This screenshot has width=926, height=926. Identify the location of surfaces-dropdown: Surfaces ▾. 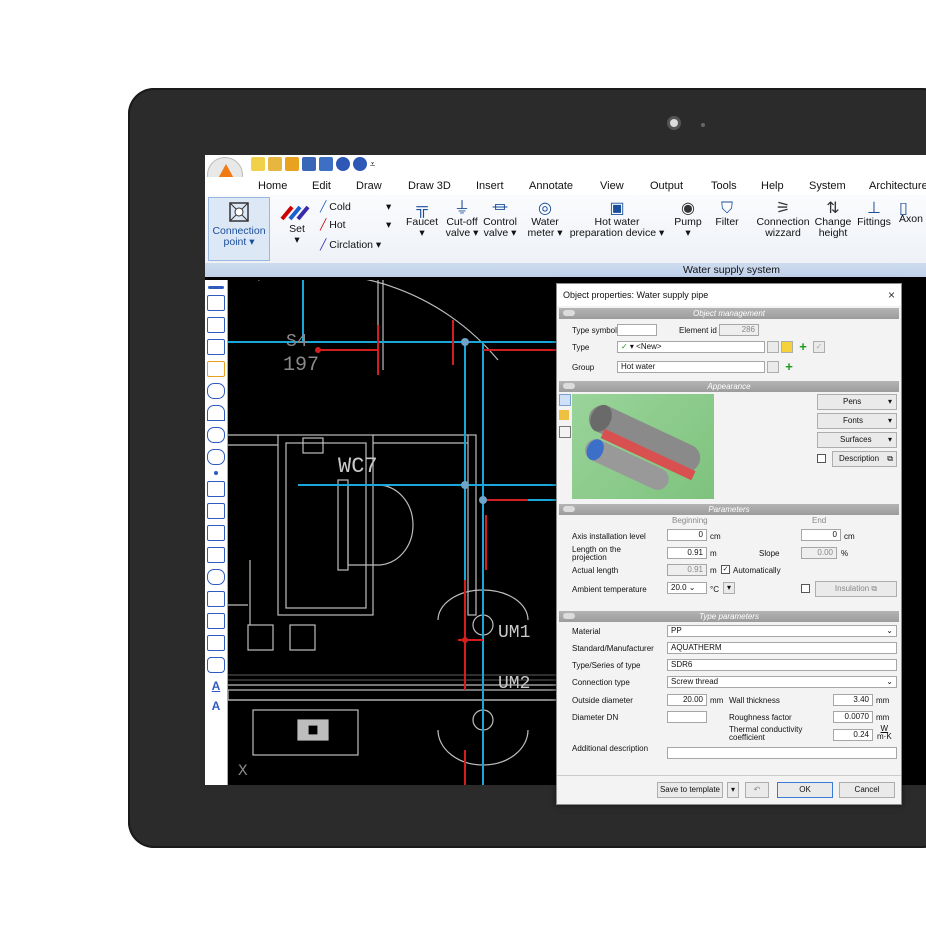
(857, 440).